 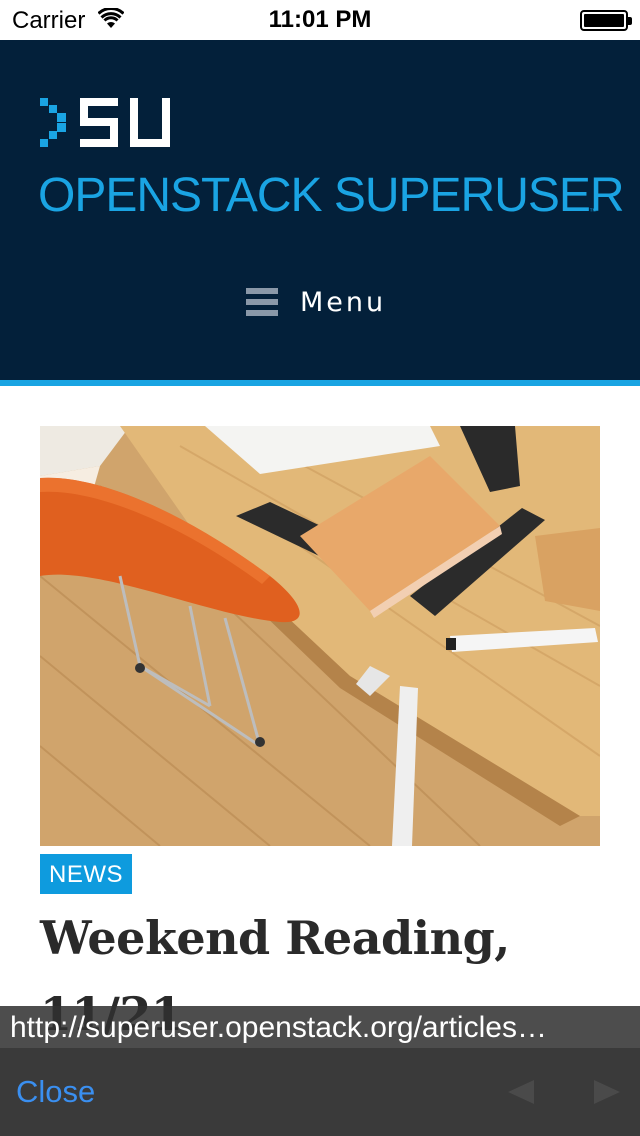 I want to click on clock: 11:01 PM, so click(x=320, y=19).